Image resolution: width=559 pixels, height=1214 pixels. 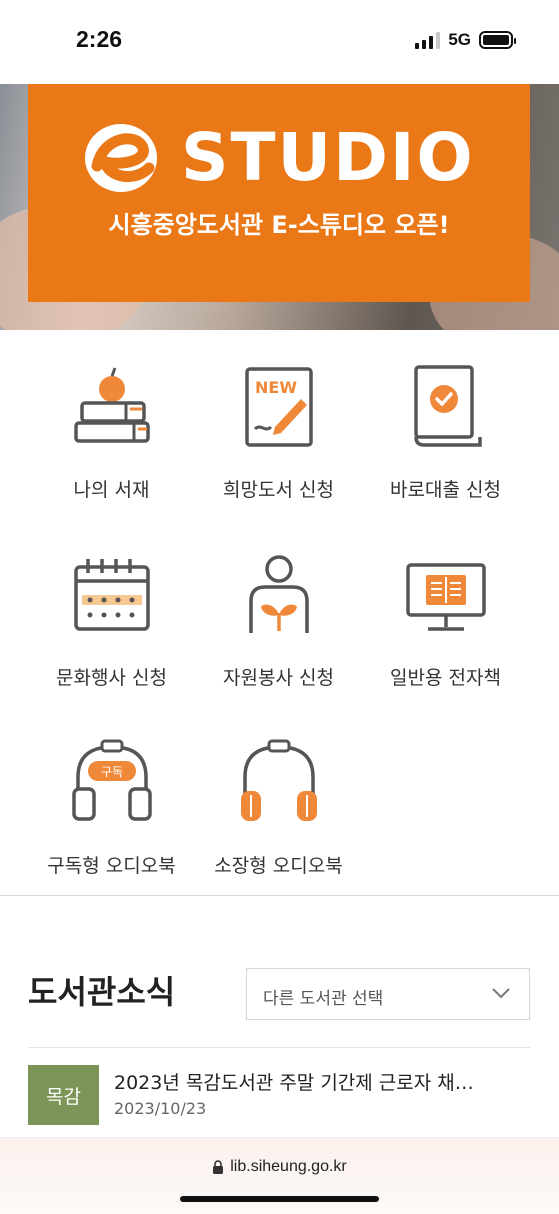 I want to click on new-book-pen-icon: NEW, so click(x=279, y=407).